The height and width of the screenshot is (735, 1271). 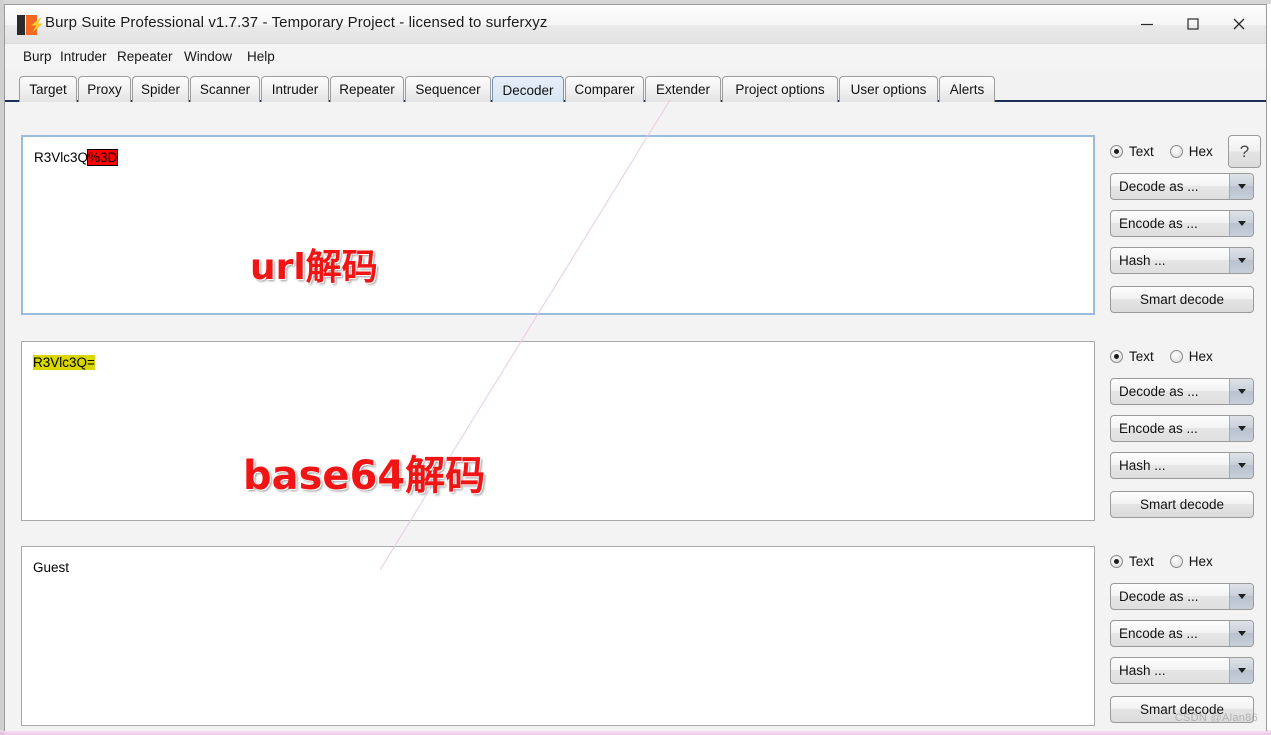 I want to click on smart-decode-button-2: Smart decode, so click(x=1182, y=504).